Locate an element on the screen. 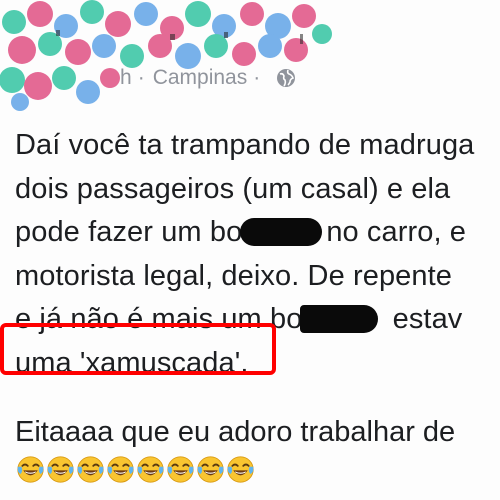 The image size is (500, 500). post-line-1: Daí você ta trampando de madruga is located at coordinates (245, 145).